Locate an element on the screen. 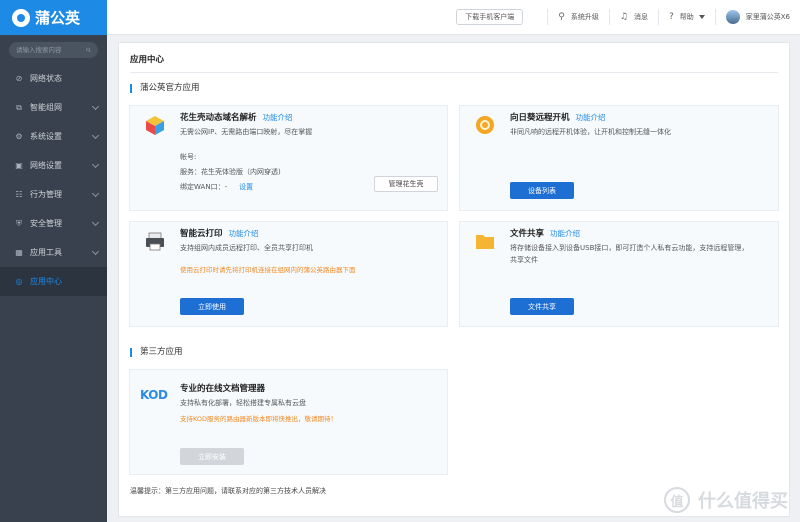  system-settings-icon: ⚙ is located at coordinates (19, 136).